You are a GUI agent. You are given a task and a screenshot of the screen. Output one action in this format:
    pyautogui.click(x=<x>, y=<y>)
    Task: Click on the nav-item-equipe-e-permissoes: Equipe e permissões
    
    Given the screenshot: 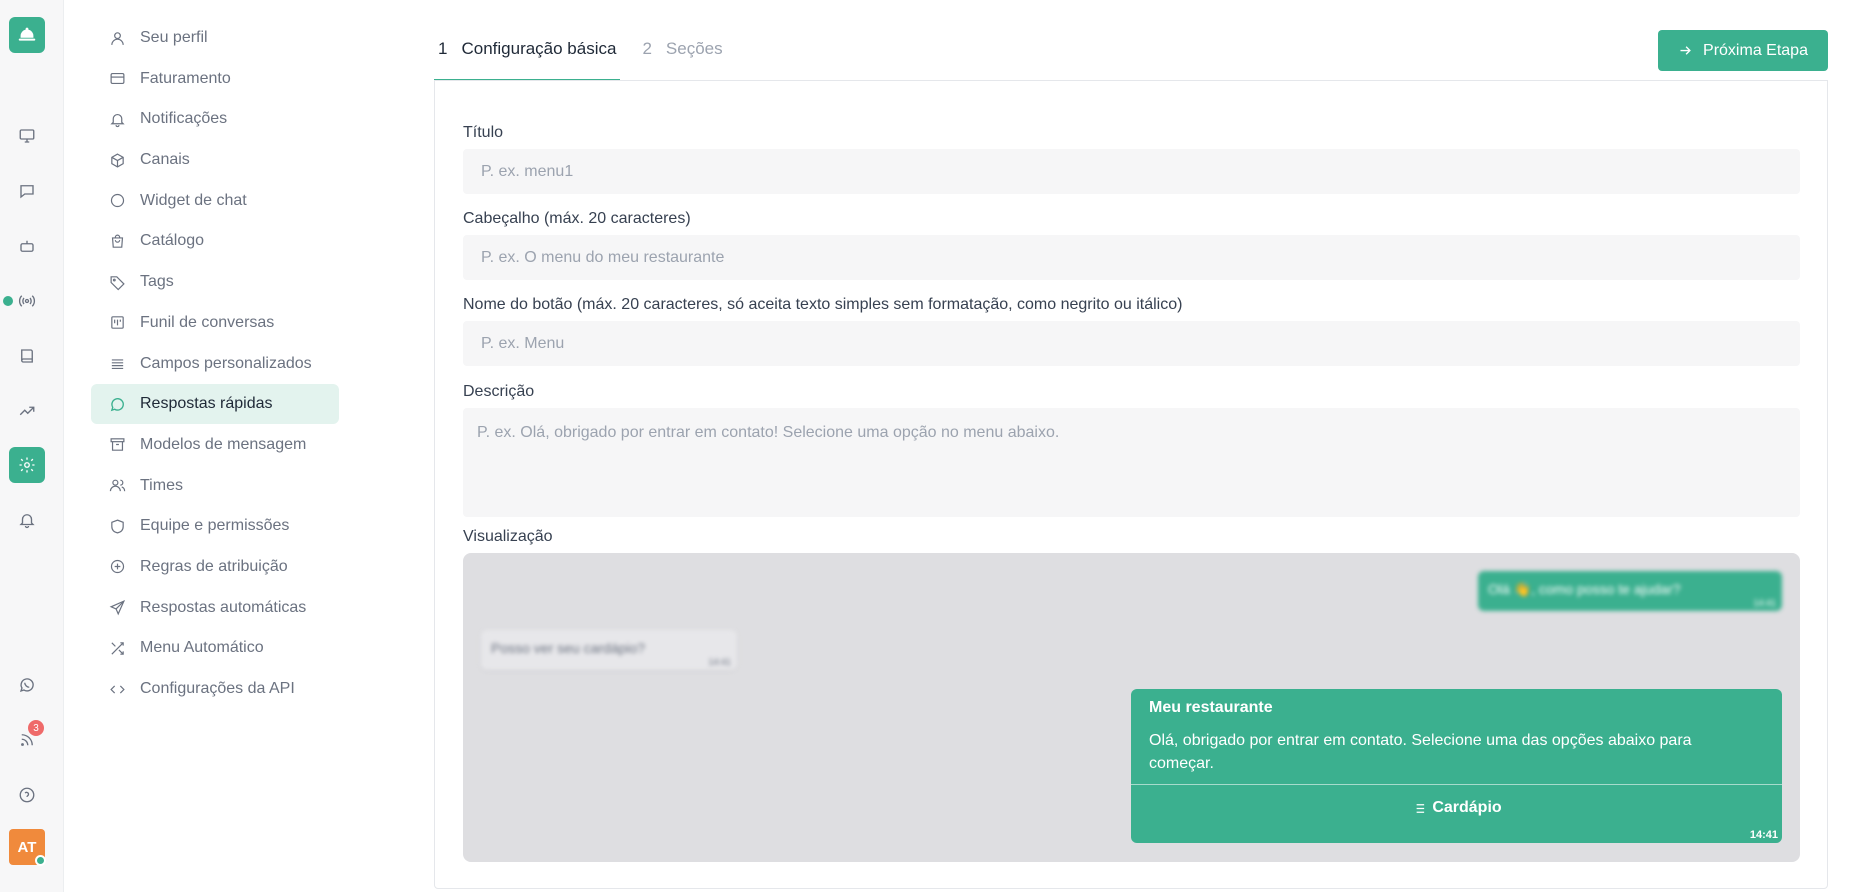 What is the action you would take?
    pyautogui.click(x=215, y=526)
    